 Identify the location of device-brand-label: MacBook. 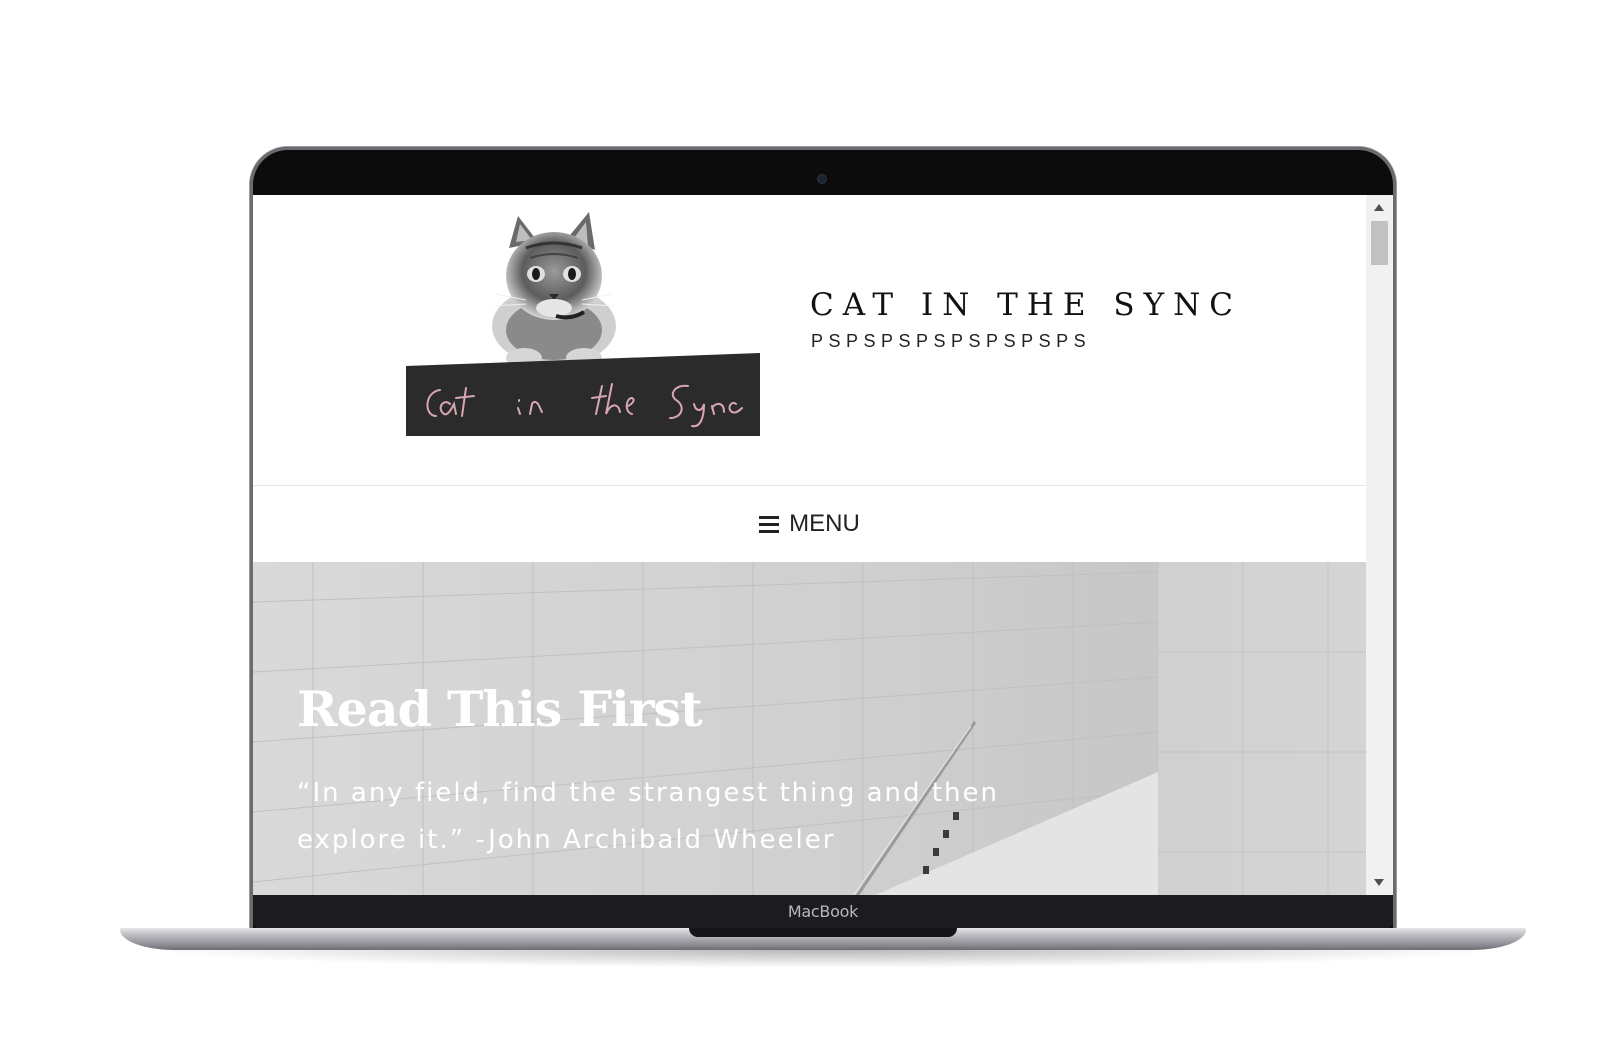
(823, 911).